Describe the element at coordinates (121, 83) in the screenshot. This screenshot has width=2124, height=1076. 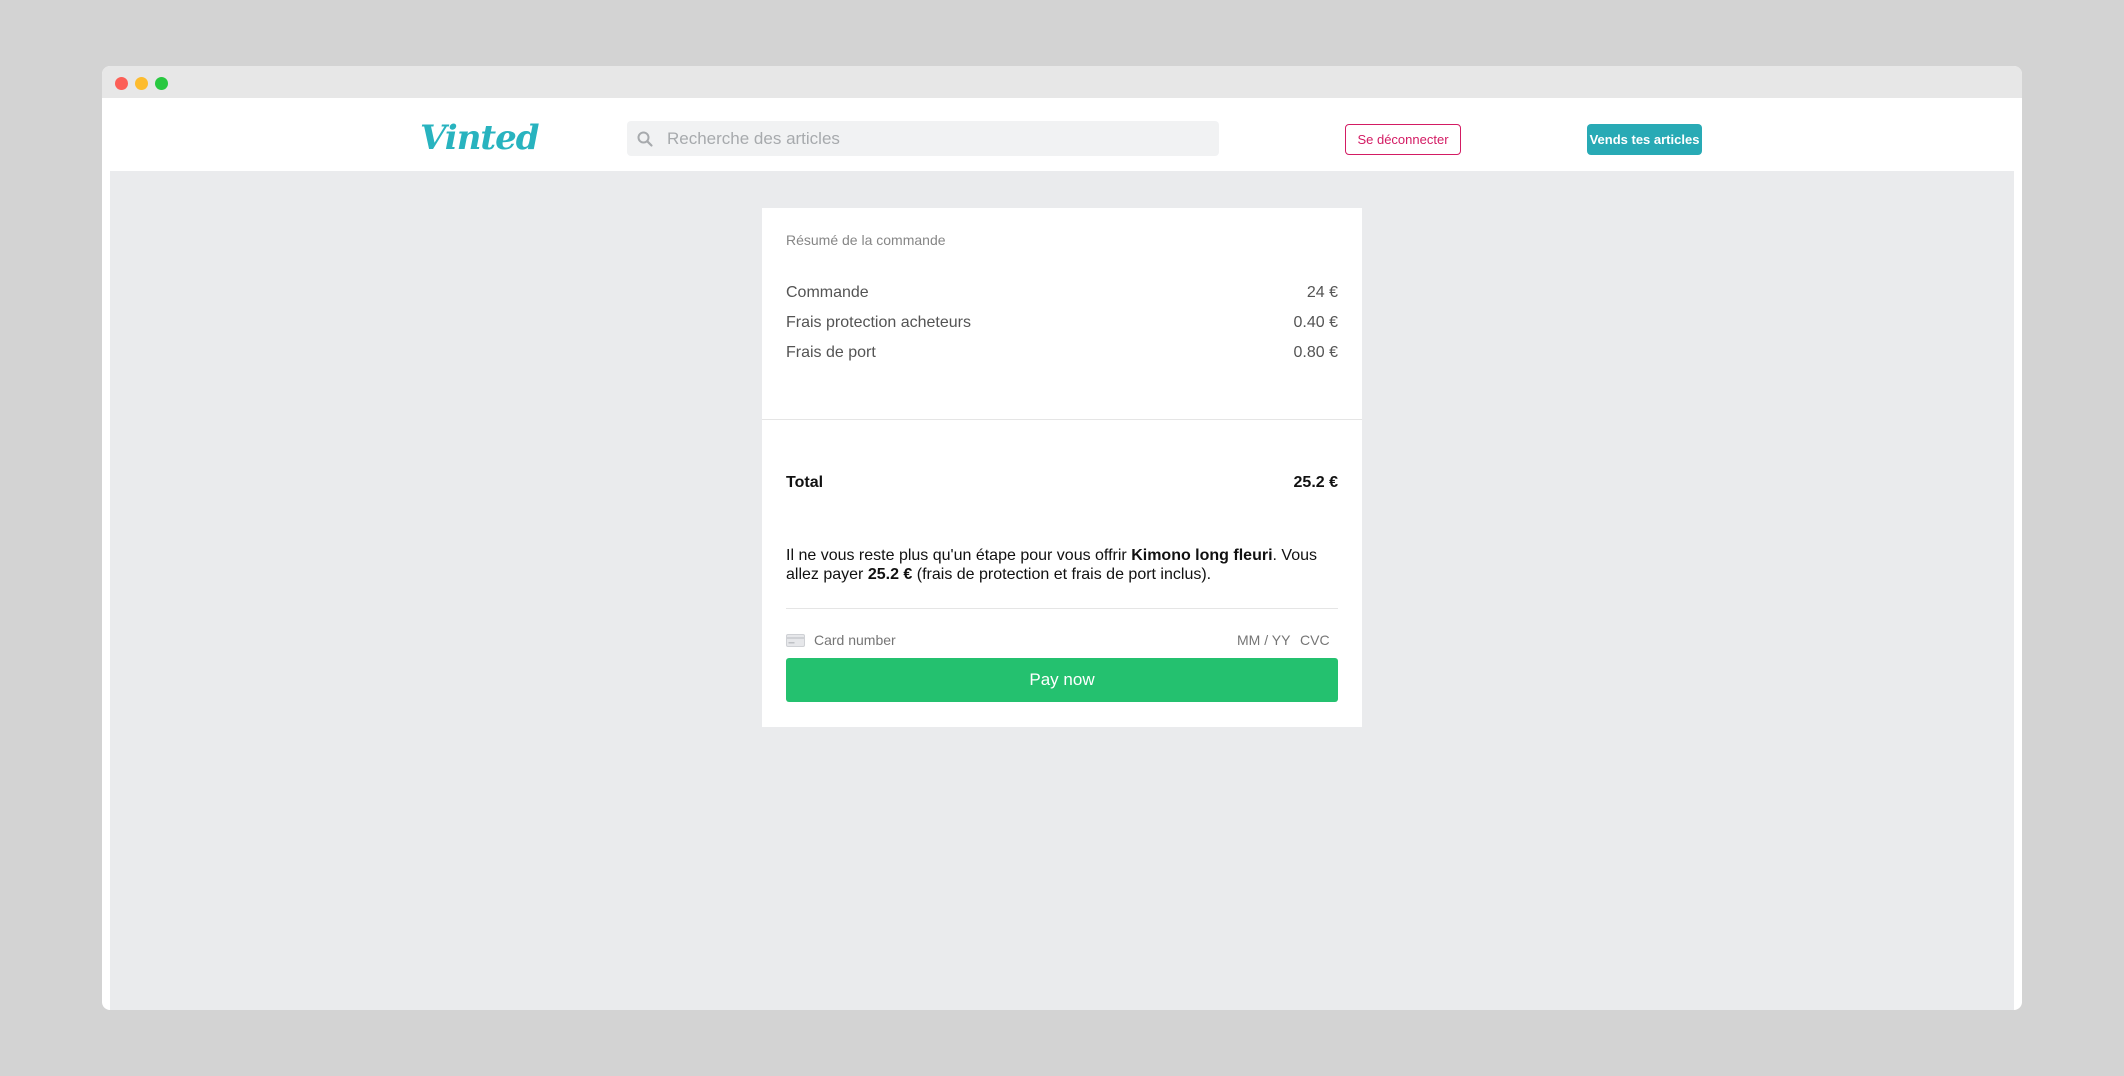
I see `close-window-button` at that location.